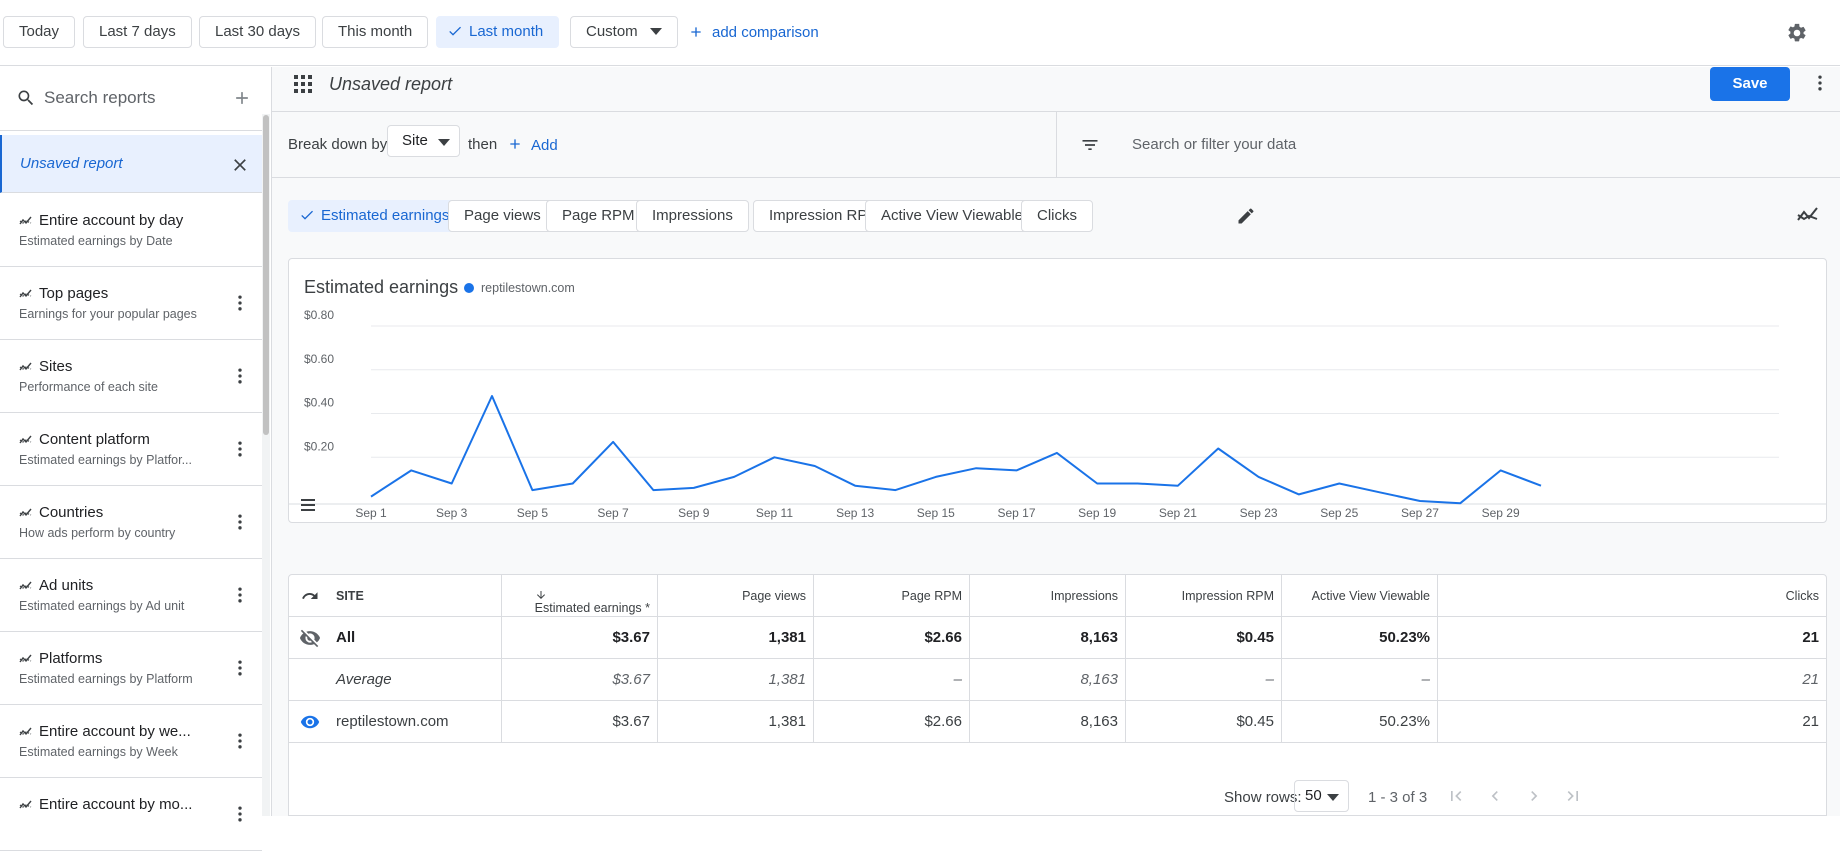  What do you see at coordinates (1495, 796) in the screenshot?
I see `previous-page-icon` at bounding box center [1495, 796].